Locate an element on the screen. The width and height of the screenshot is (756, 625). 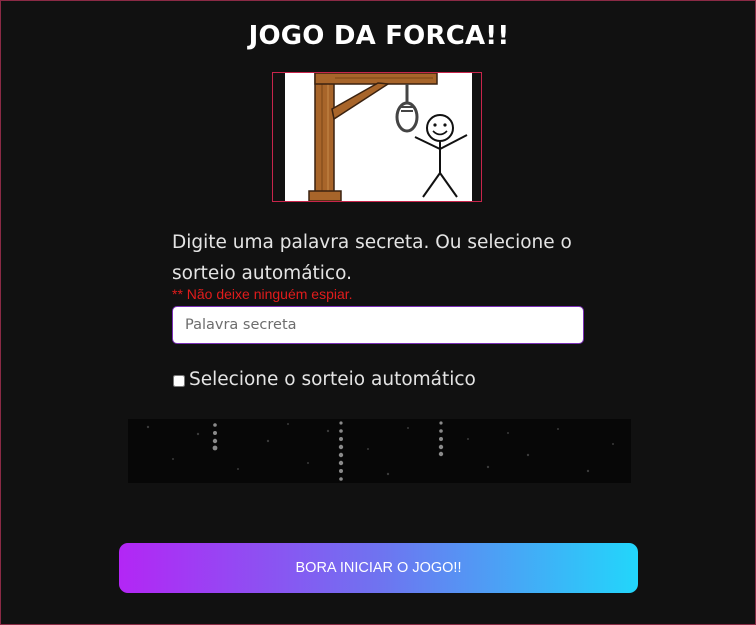
falling-letters-animation is located at coordinates (379, 451).